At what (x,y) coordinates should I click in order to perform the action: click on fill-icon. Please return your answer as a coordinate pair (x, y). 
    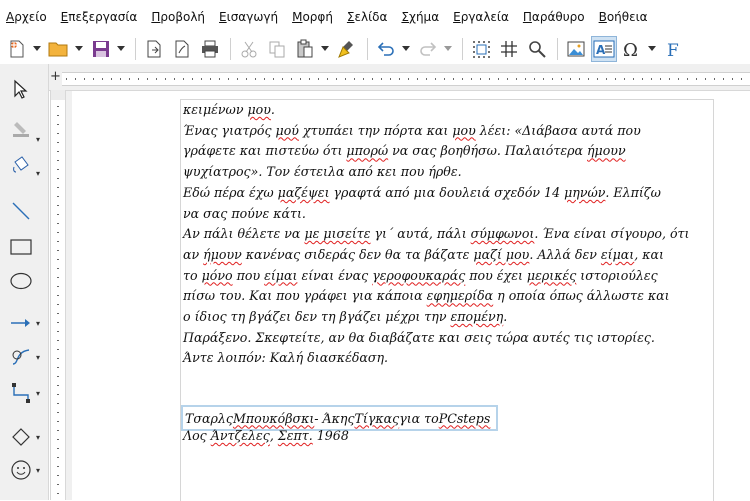
    Looking at the image, I should click on (21, 165).